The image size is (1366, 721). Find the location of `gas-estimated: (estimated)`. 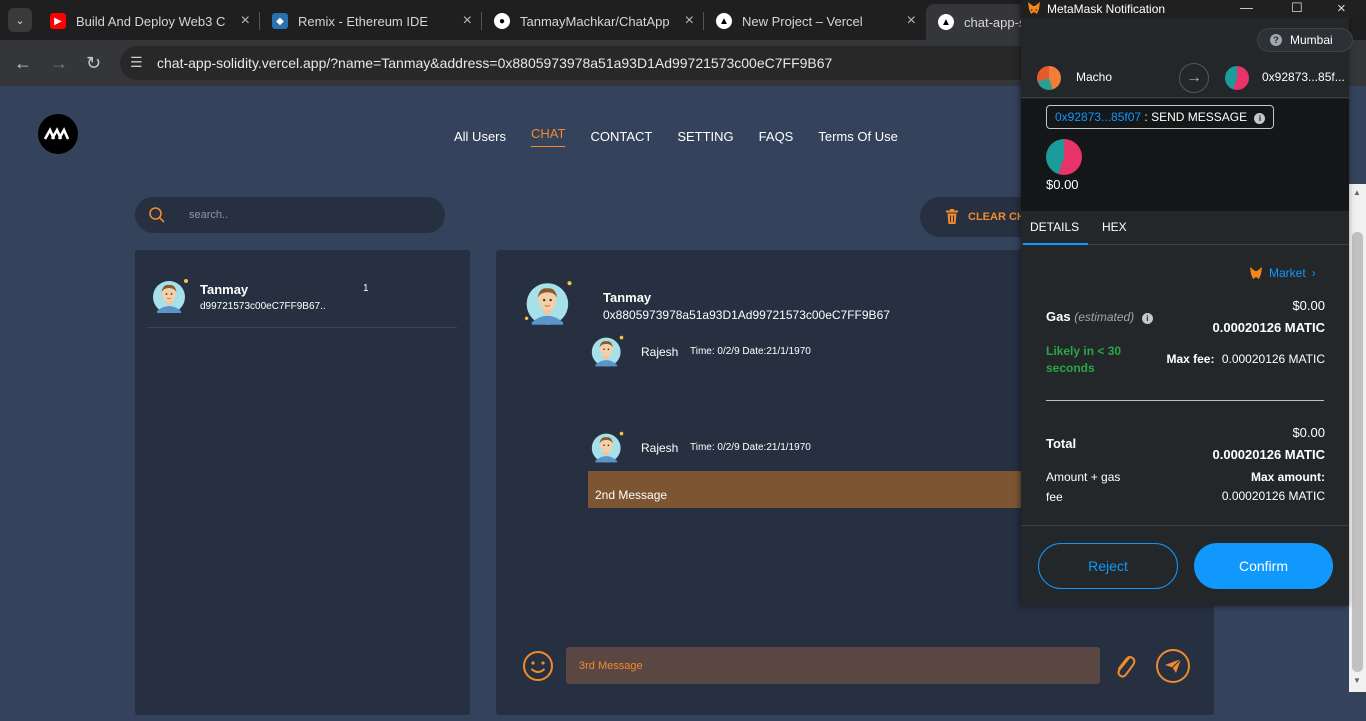

gas-estimated: (estimated) is located at coordinates (1104, 317).